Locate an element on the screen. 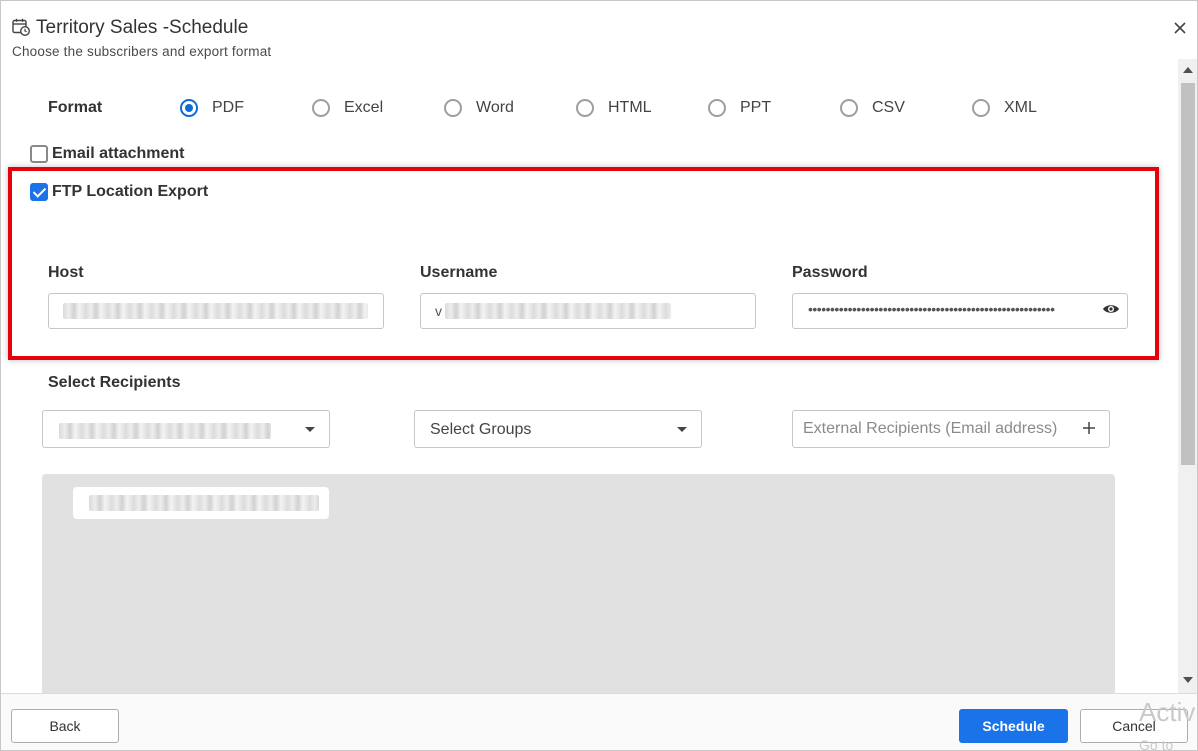 This screenshot has width=1198, height=751. radio-label: CSV is located at coordinates (888, 107).